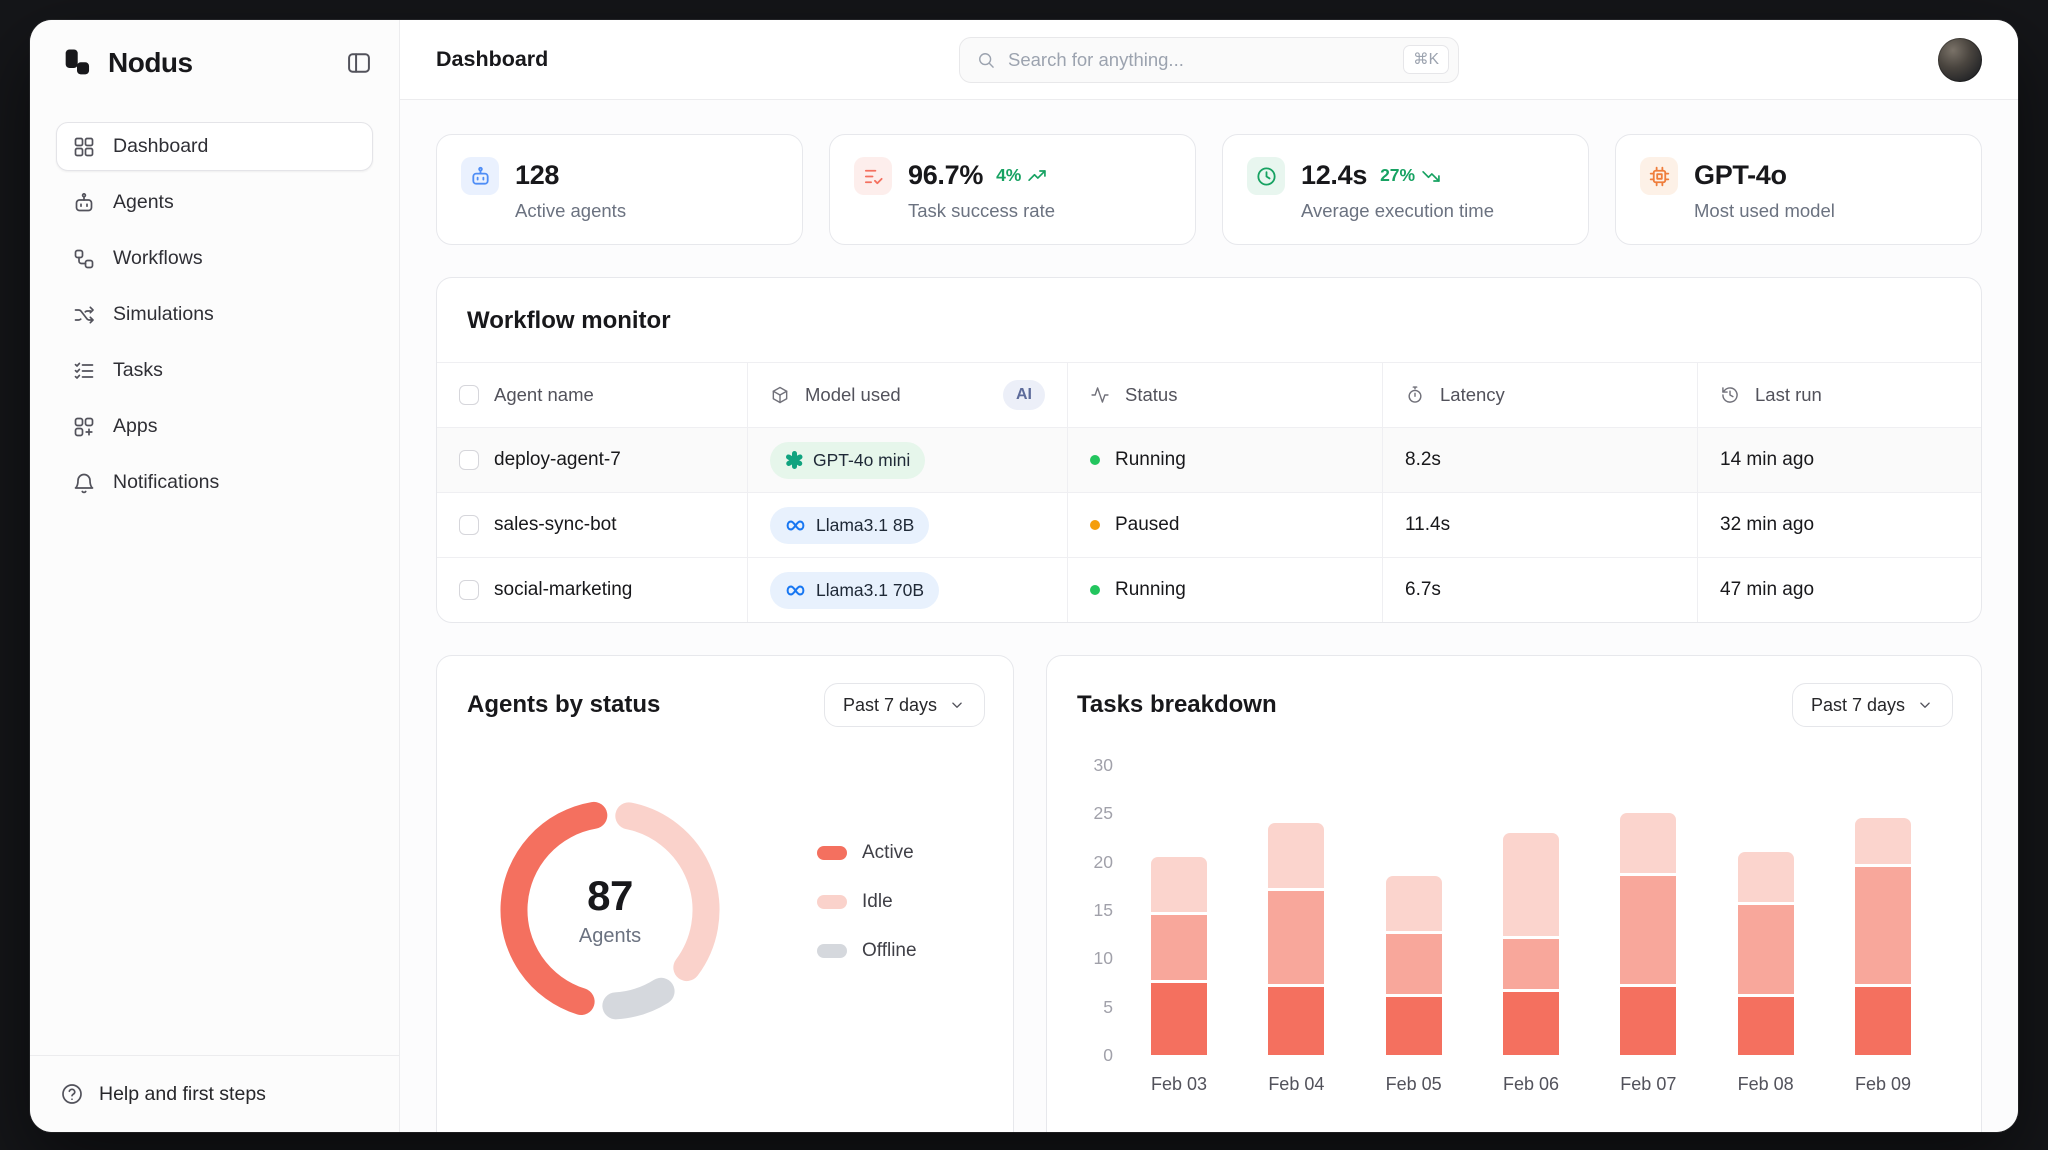 Image resolution: width=2048 pixels, height=1150 pixels. I want to click on stat-value: 96.7%, so click(946, 175).